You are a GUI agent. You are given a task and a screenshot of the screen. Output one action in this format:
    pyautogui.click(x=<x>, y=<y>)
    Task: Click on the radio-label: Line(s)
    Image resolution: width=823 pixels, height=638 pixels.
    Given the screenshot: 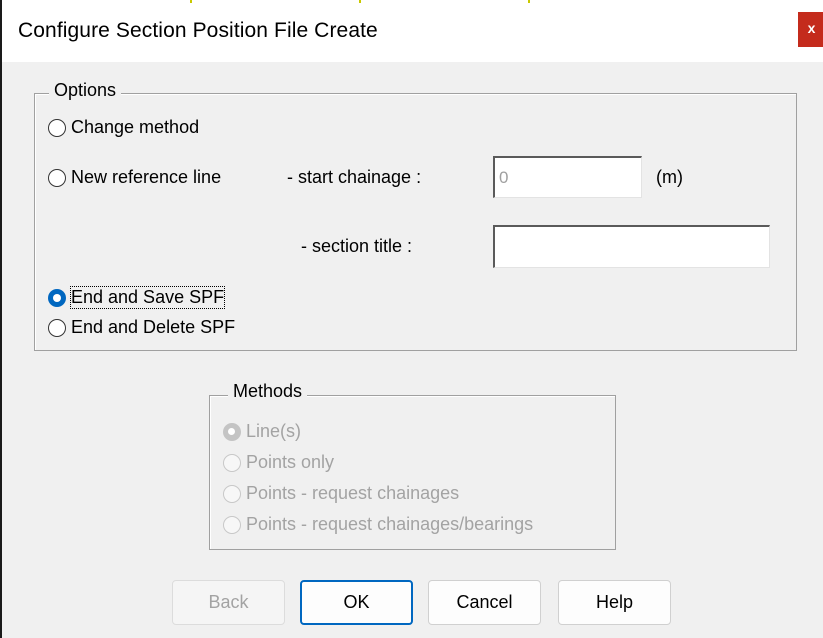 What is the action you would take?
    pyautogui.click(x=274, y=431)
    